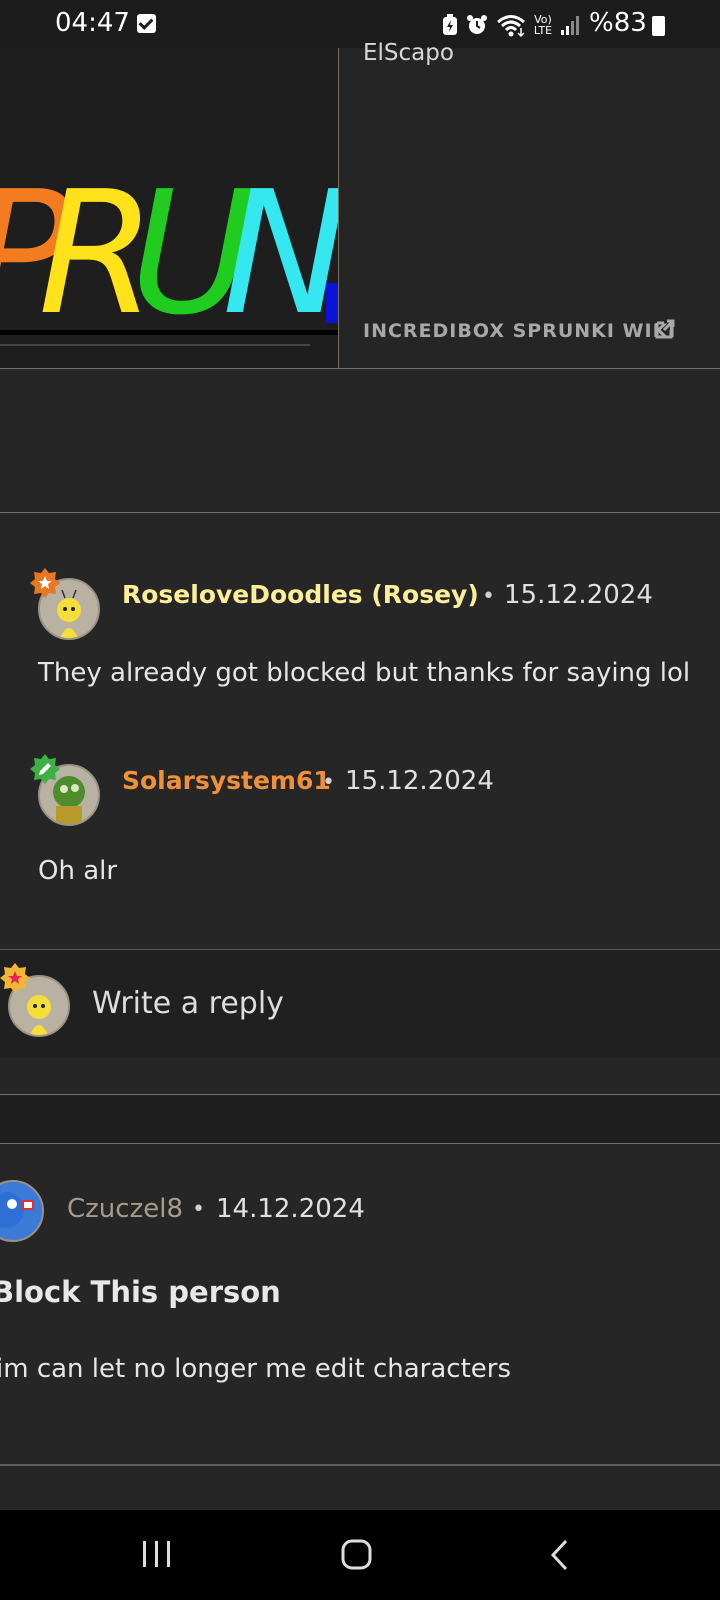 This screenshot has width=720, height=1600. Describe the element at coordinates (290, 1209) in the screenshot. I see `post-date: 14.12.2024` at that location.